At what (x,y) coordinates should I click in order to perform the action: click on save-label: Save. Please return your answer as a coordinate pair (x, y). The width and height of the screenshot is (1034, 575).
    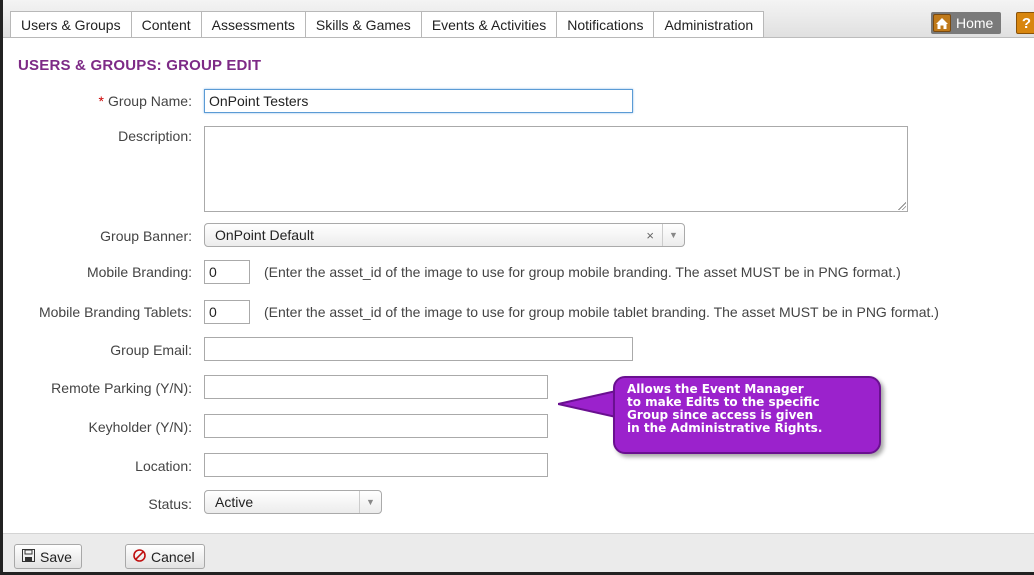
    Looking at the image, I should click on (56, 556).